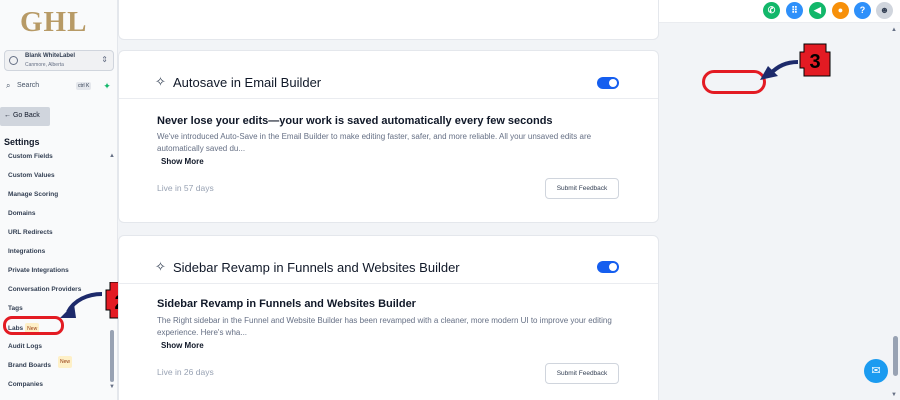 The width and height of the screenshot is (900, 400). Describe the element at coordinates (29, 365) in the screenshot. I see `sidebar-item-label: Brand Boards` at that location.